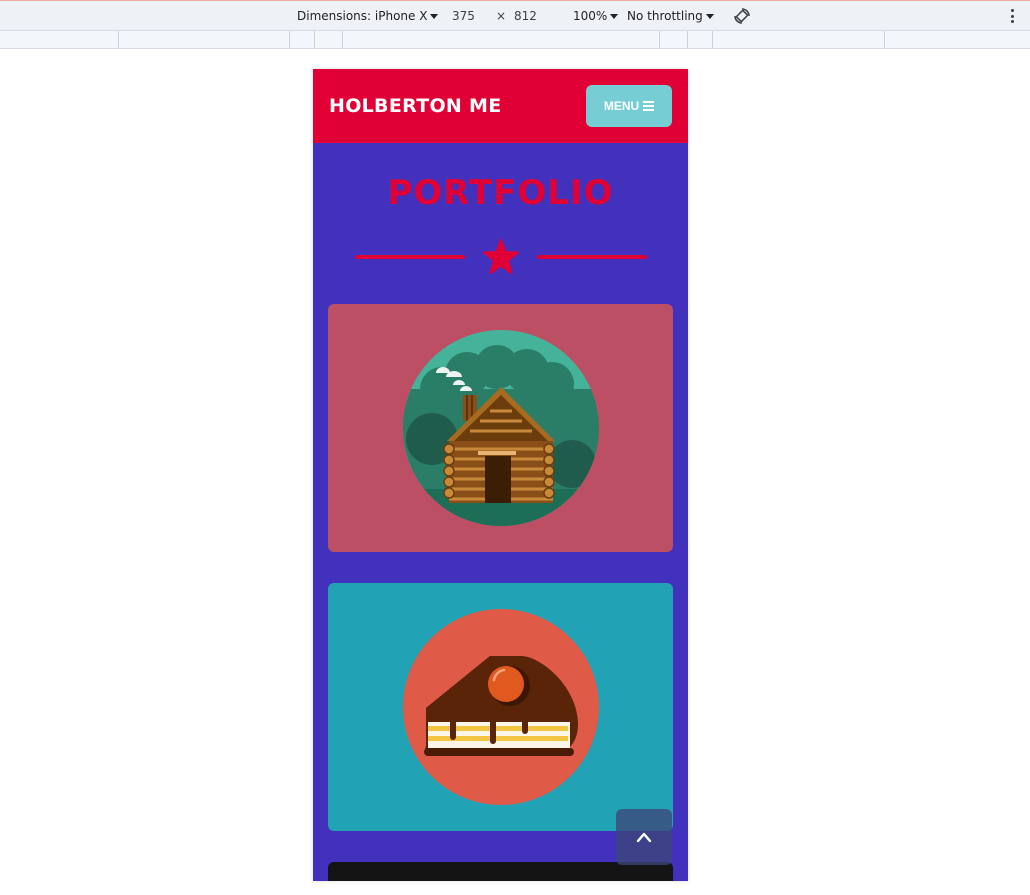 The height and width of the screenshot is (895, 1030). What do you see at coordinates (515, 40) in the screenshot?
I see `media-query-ruler` at bounding box center [515, 40].